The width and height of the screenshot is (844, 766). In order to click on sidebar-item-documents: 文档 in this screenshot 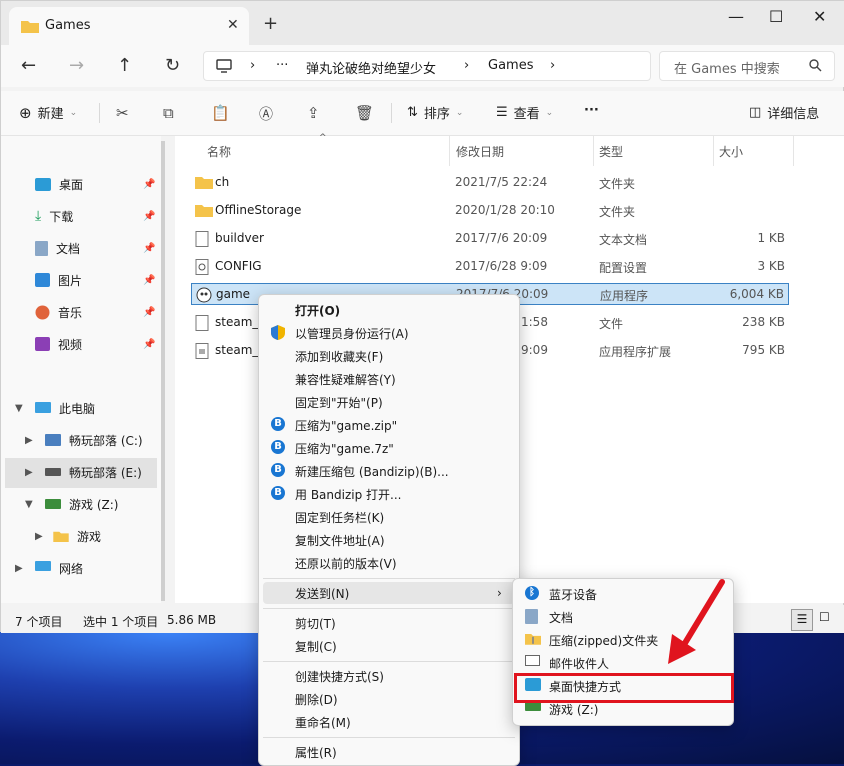, I will do `click(57, 248)`.